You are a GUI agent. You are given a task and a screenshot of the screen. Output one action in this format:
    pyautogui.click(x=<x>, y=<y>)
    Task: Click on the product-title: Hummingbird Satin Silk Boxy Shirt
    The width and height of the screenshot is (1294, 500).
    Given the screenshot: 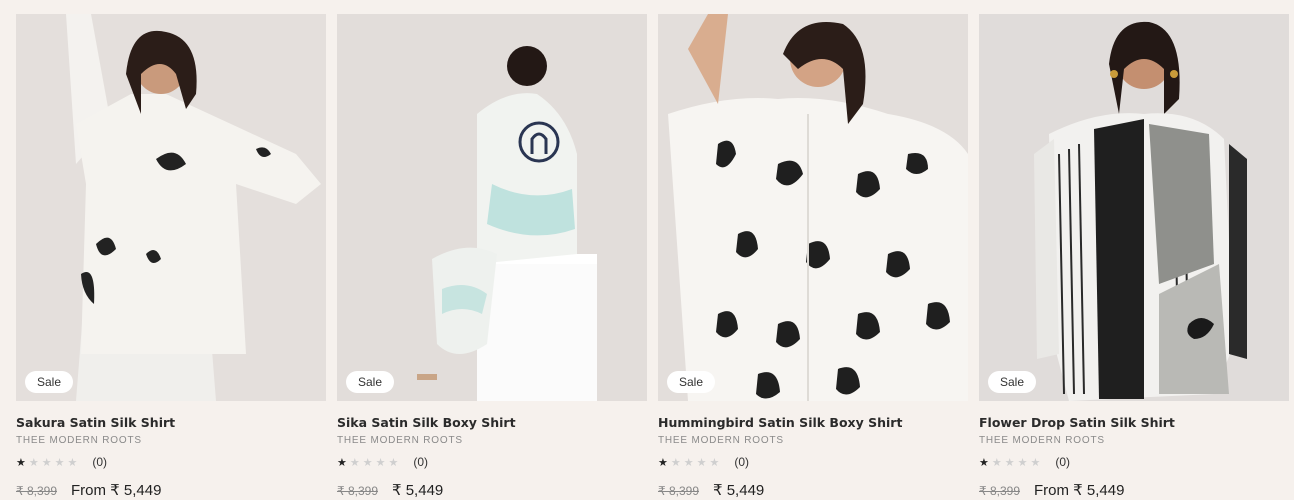 What is the action you would take?
    pyautogui.click(x=813, y=422)
    